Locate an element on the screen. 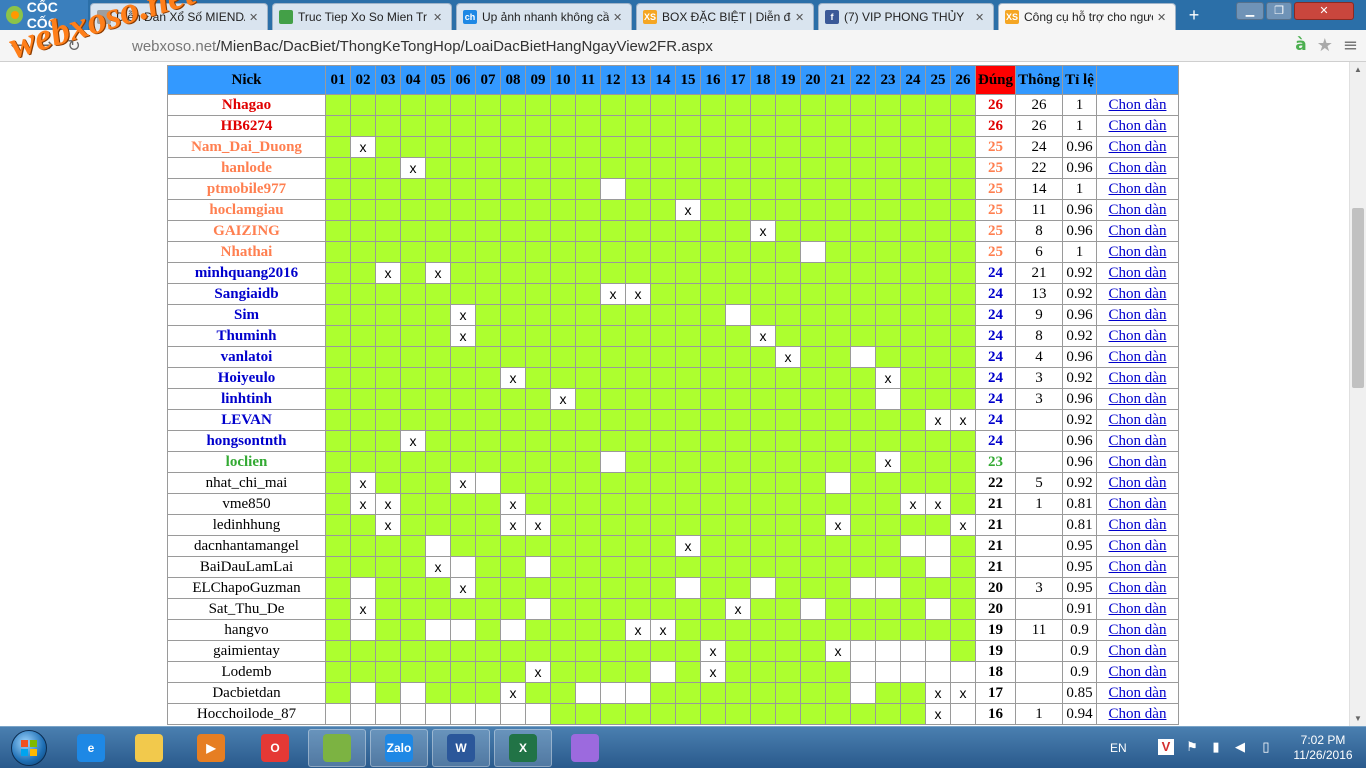  minimize-button: ▁ is located at coordinates (1250, 11).